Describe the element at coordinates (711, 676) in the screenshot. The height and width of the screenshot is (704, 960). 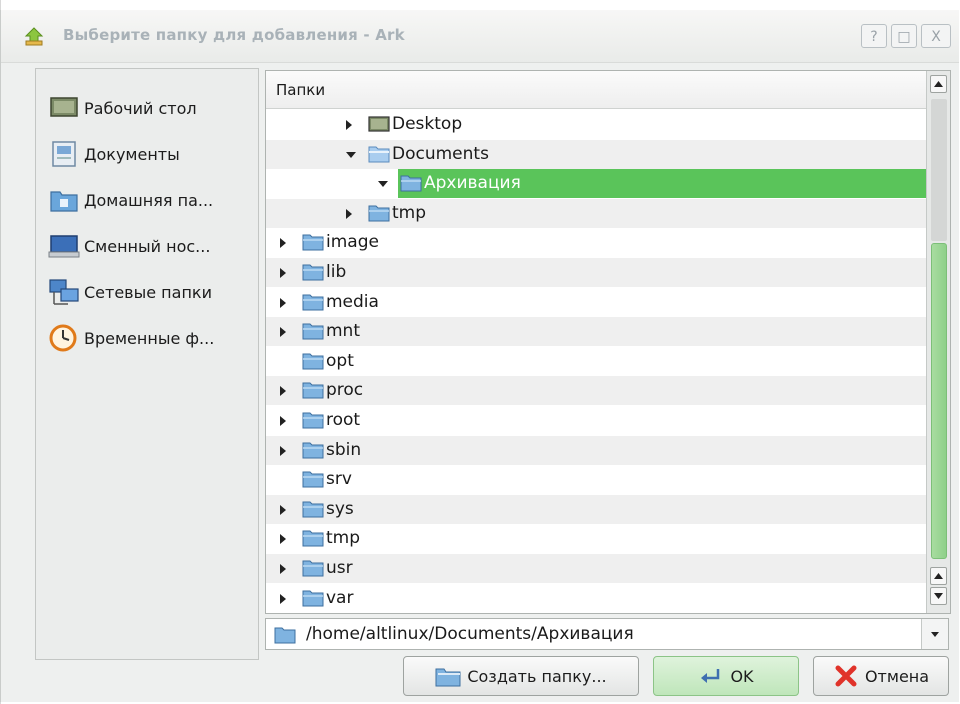
I see `enter-icon` at that location.